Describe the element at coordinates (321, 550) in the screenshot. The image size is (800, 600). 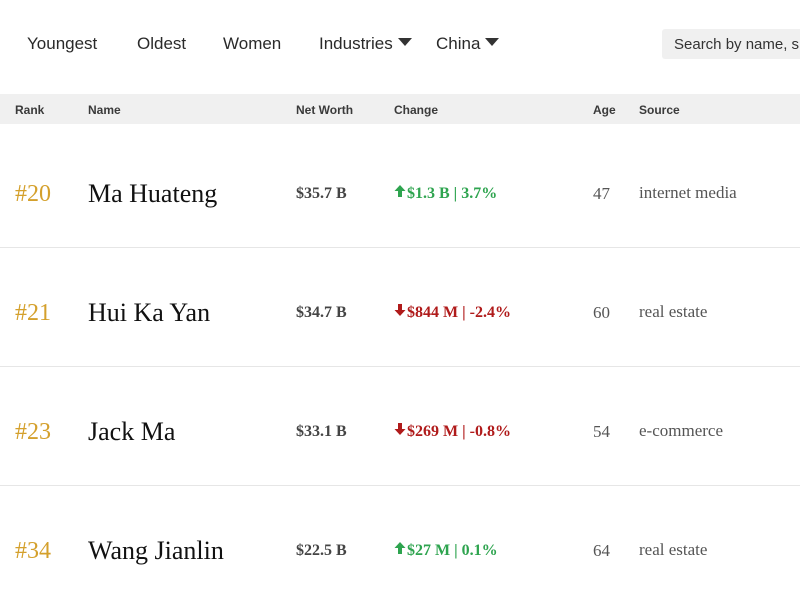
I see `net-worth-value: $22.5 B` at that location.